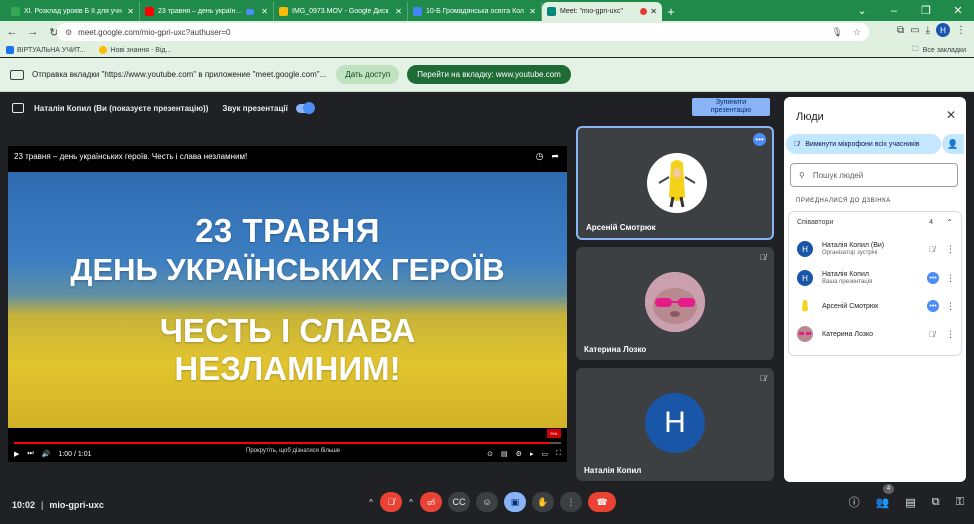  I want to click on raise-hand-button: ✋, so click(543, 502).